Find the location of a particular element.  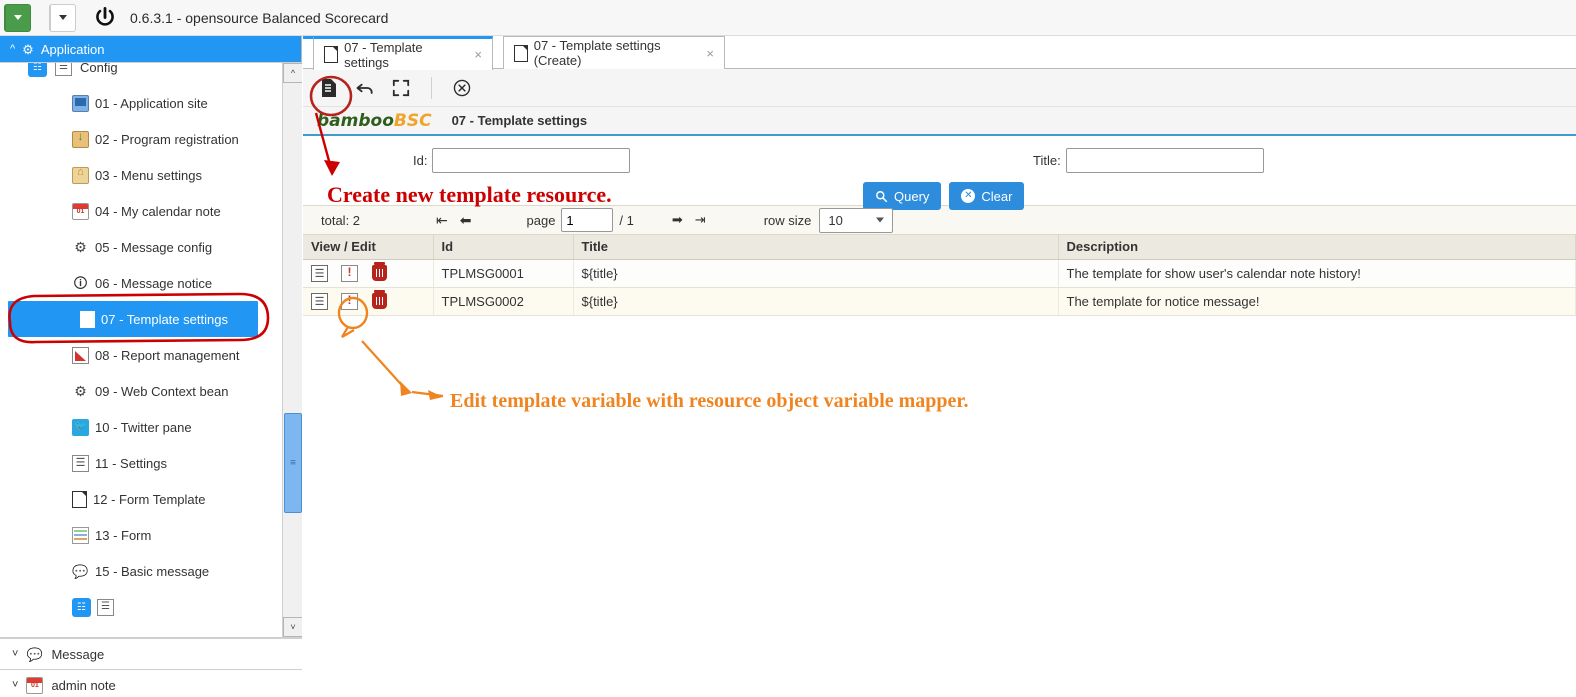

sidebar-item-message-config: ⚙ 05 - Message config is located at coordinates (140, 247).